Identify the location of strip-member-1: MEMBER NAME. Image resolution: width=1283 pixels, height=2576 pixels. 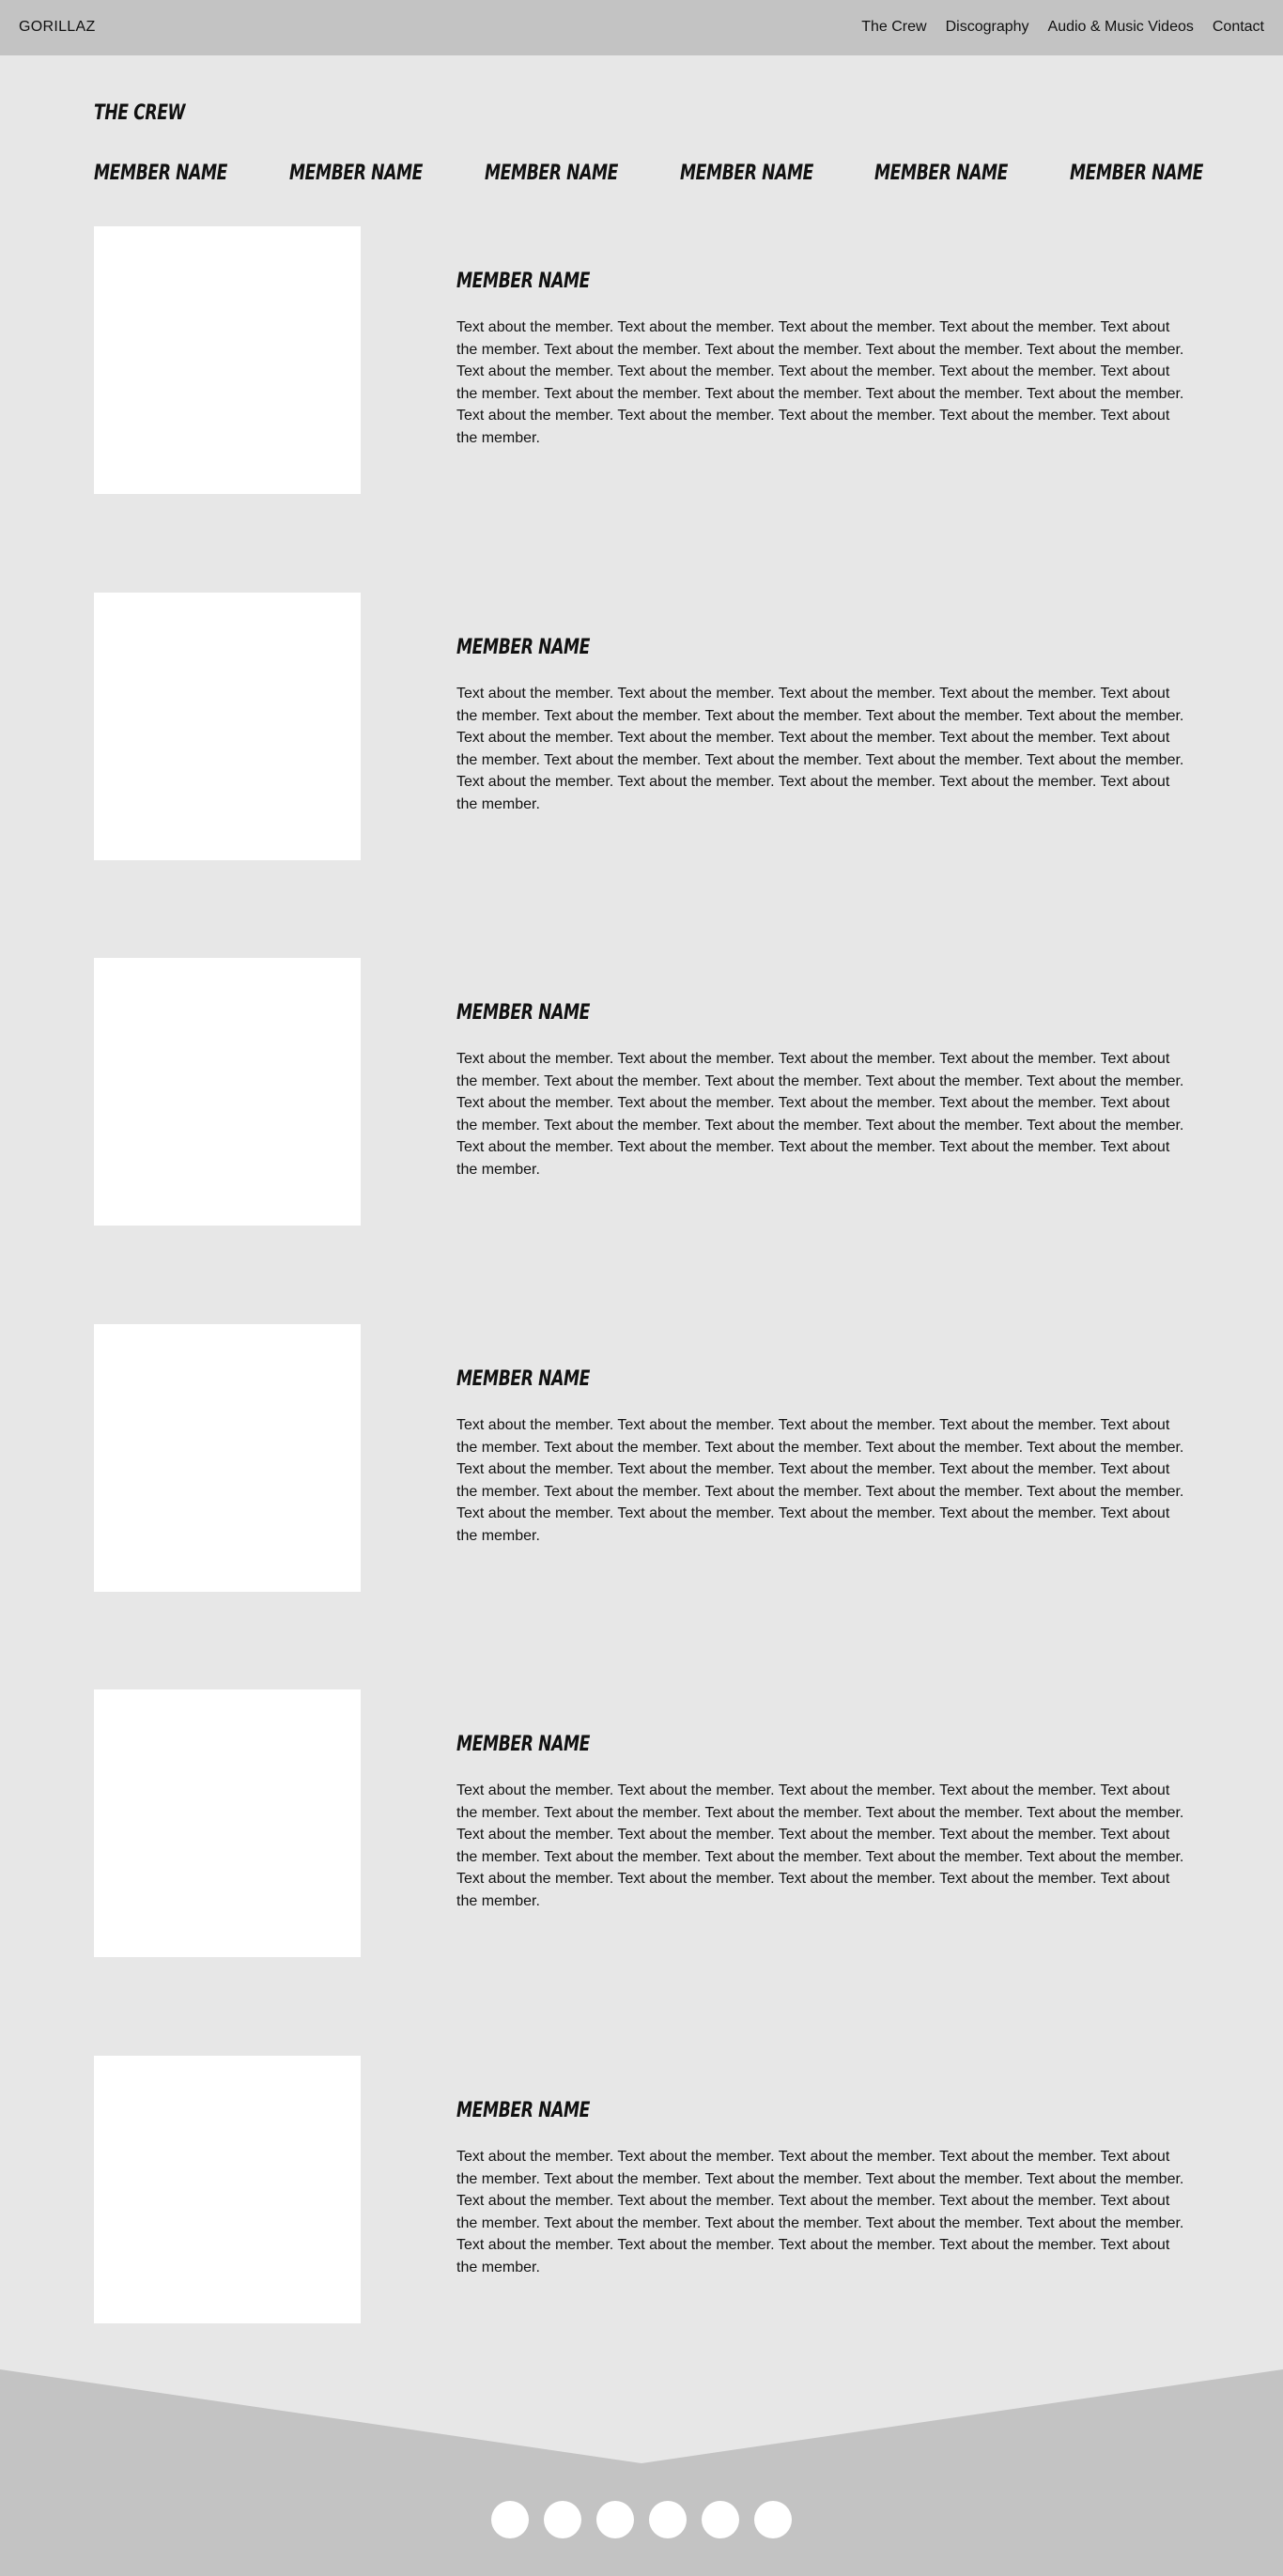
(160, 173).